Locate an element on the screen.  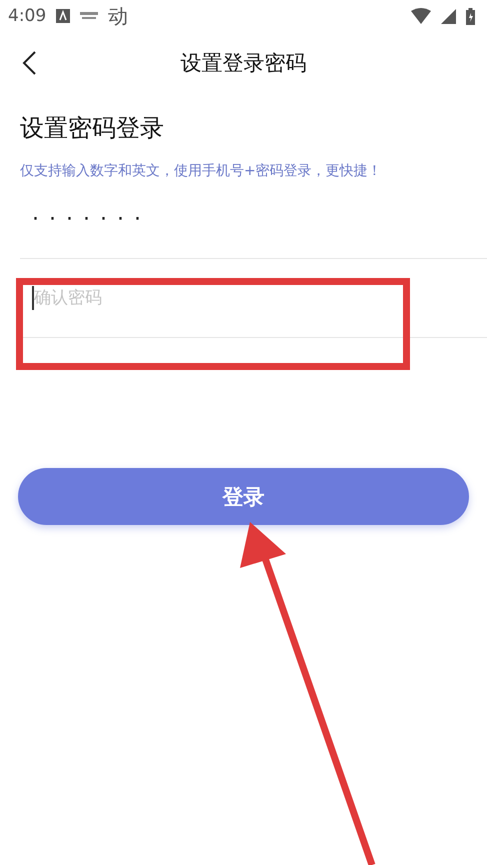
status-time: 4:09 is located at coordinates (27, 16).